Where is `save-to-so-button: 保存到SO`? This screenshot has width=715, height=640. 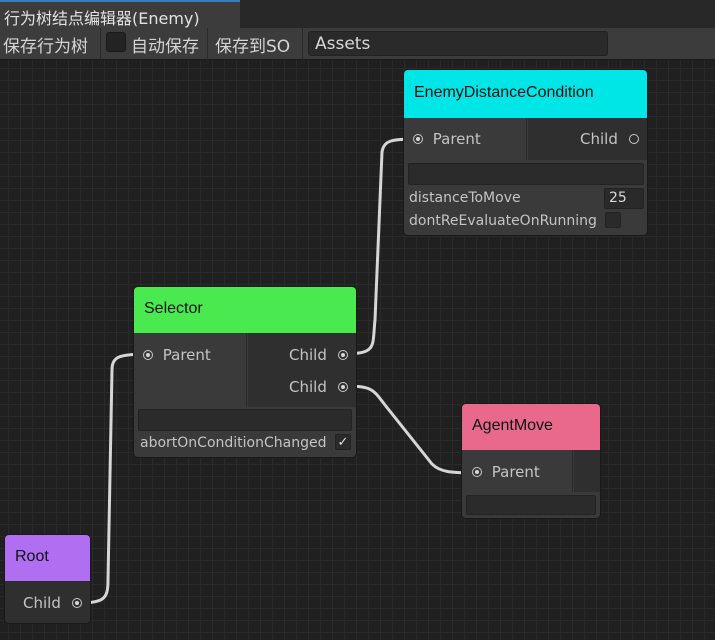
save-to-so-button: 保存到SO is located at coordinates (252, 44).